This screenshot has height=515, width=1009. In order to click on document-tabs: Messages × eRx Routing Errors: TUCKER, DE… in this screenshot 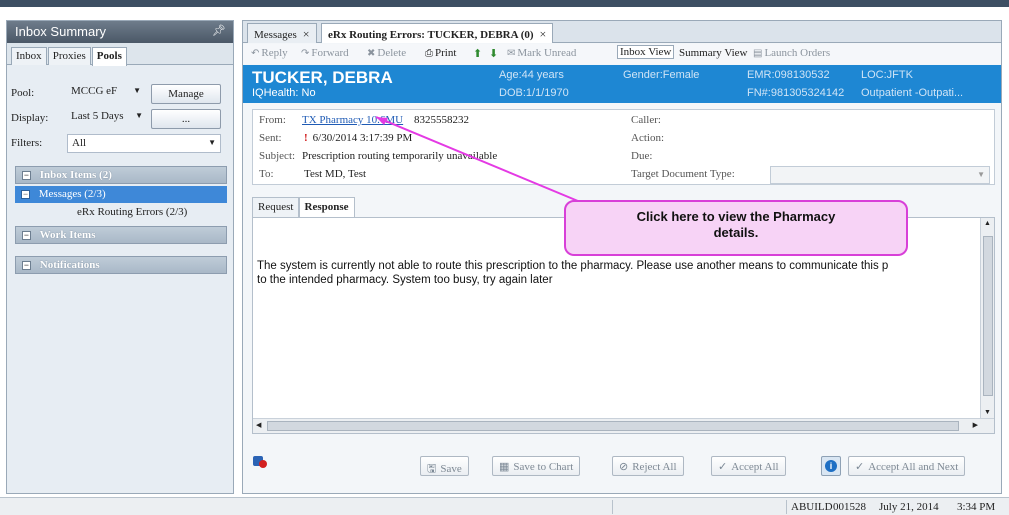, I will do `click(622, 32)`.